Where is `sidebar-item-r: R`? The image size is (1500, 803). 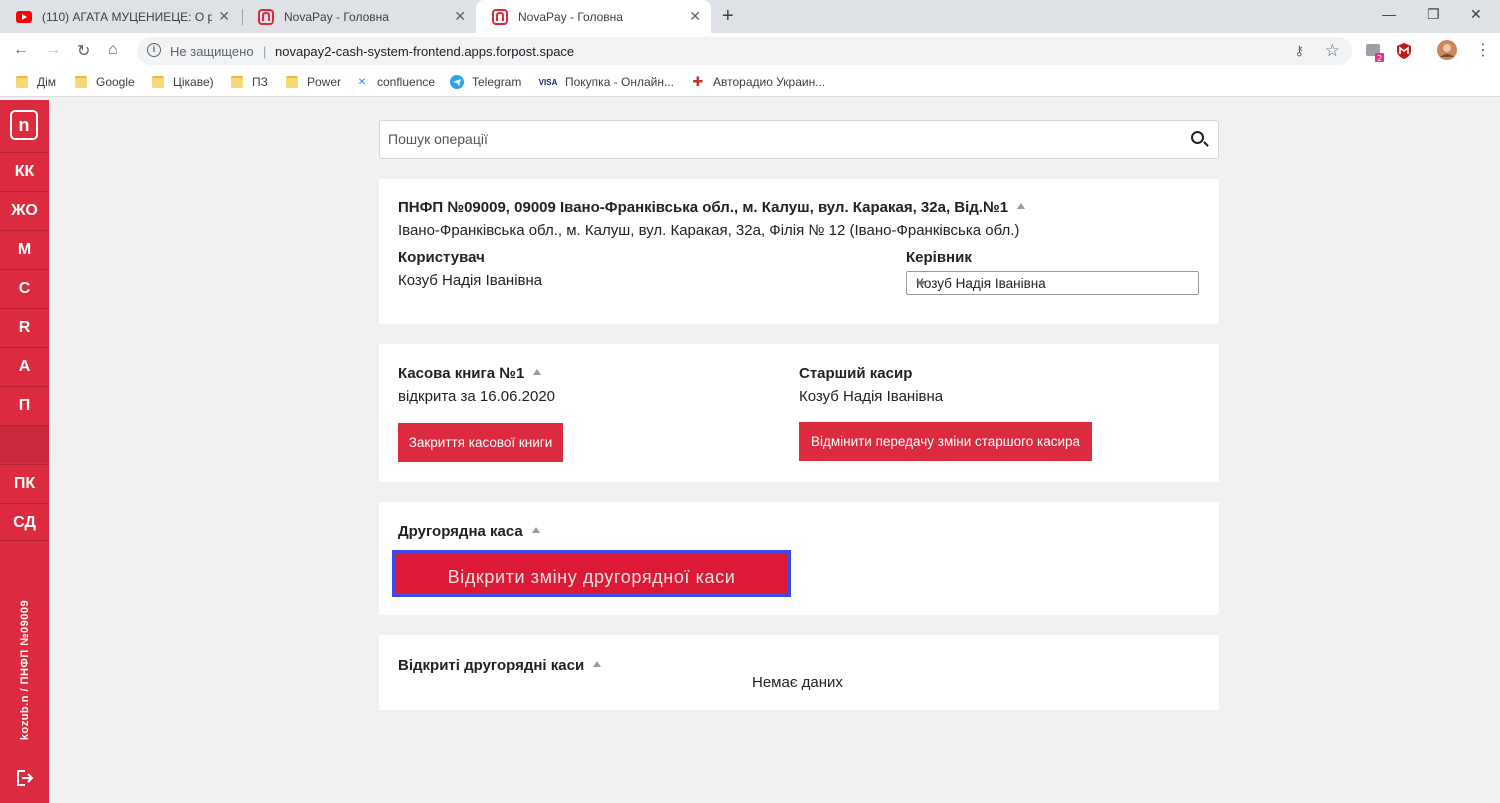 sidebar-item-r: R is located at coordinates (24, 327).